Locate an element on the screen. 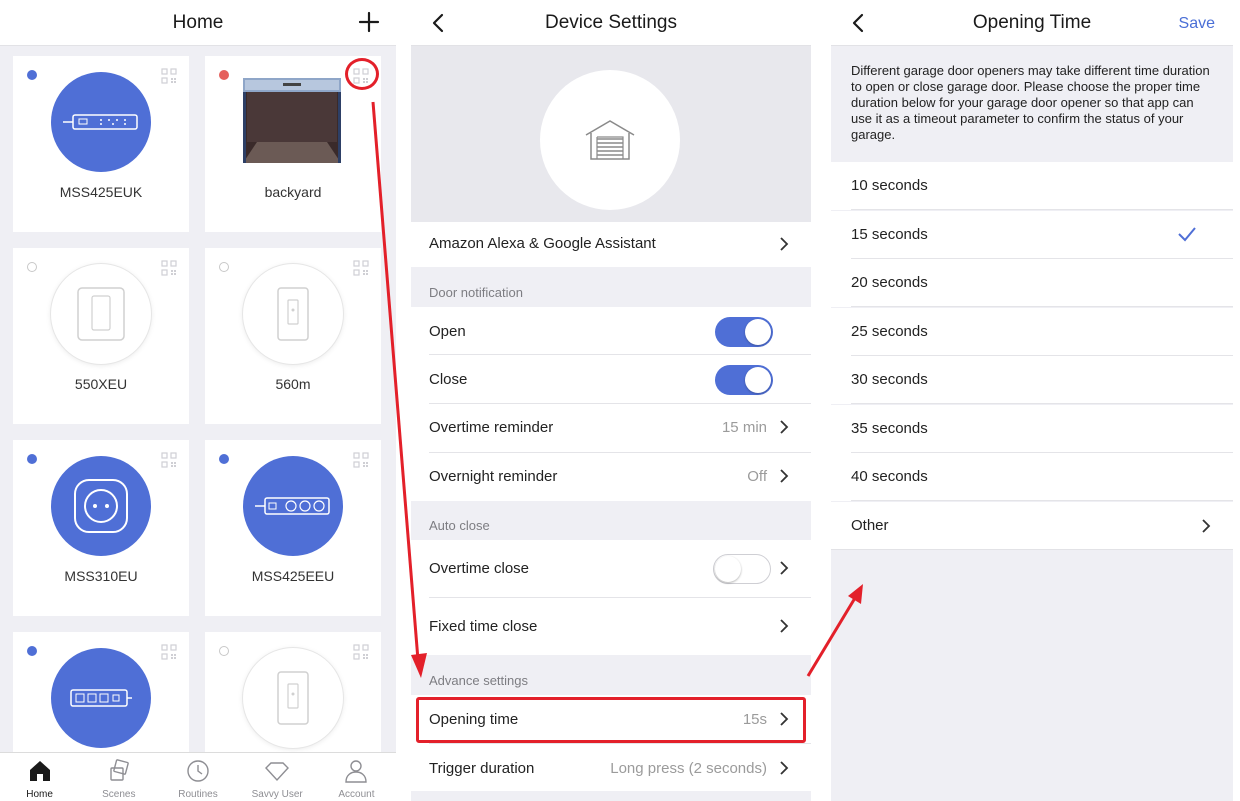 Image resolution: width=1240 pixels, height=801 pixels. device-hero is located at coordinates (611, 138).